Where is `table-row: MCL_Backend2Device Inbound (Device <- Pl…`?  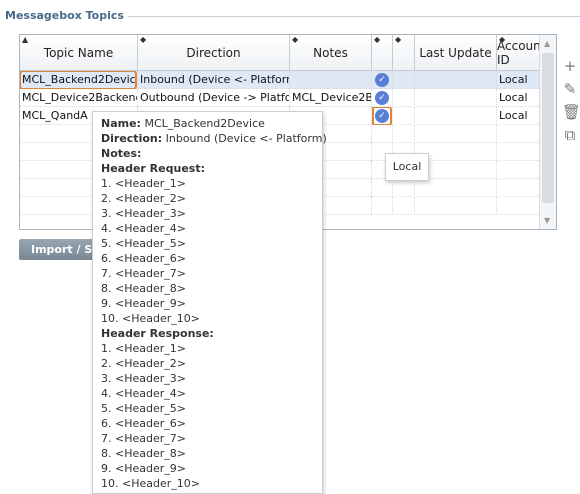 table-row: MCL_Backend2Device Inbound (Device <- Pl… is located at coordinates (279, 80).